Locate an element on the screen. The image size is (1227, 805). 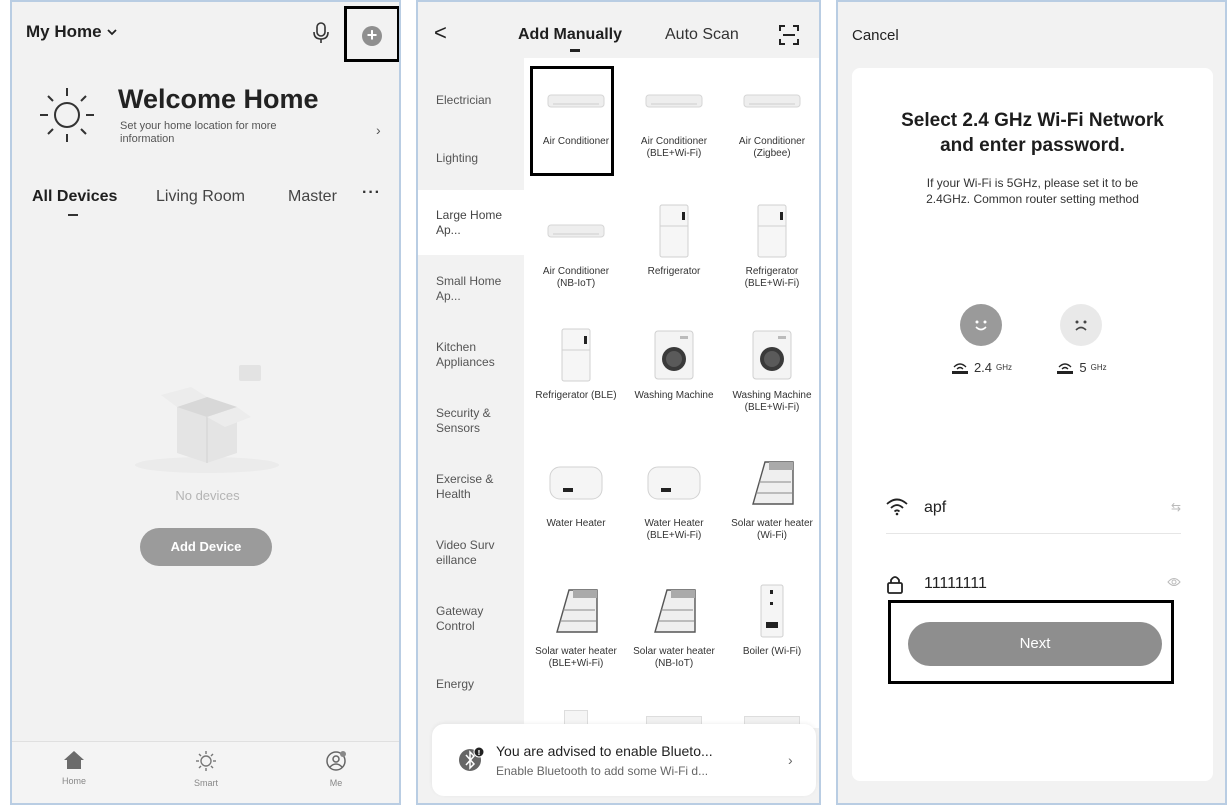
device-tile: Refrigerator (BLE) is located at coordinates (576, 363).